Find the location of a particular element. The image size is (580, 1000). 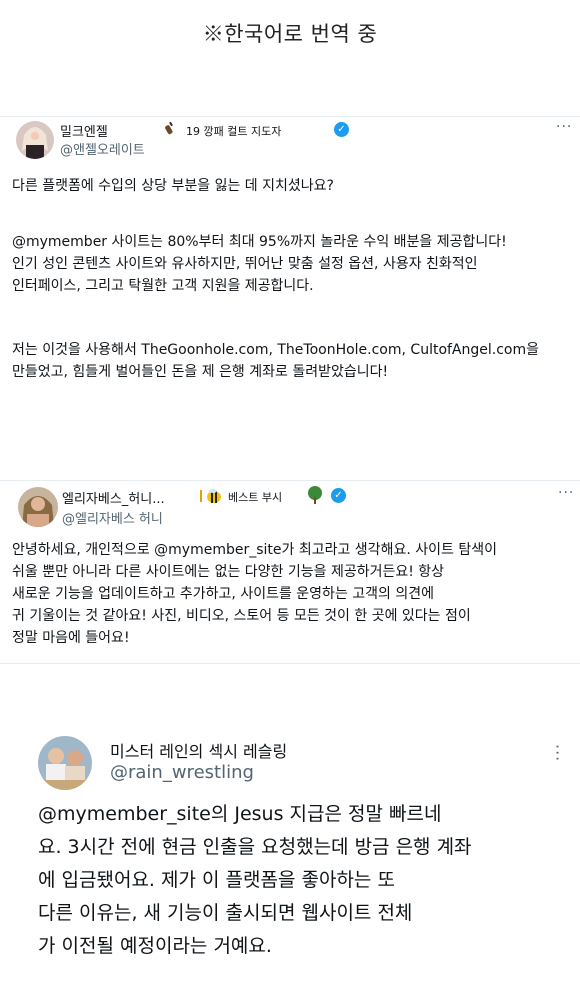

bee-icon is located at coordinates (211, 498).